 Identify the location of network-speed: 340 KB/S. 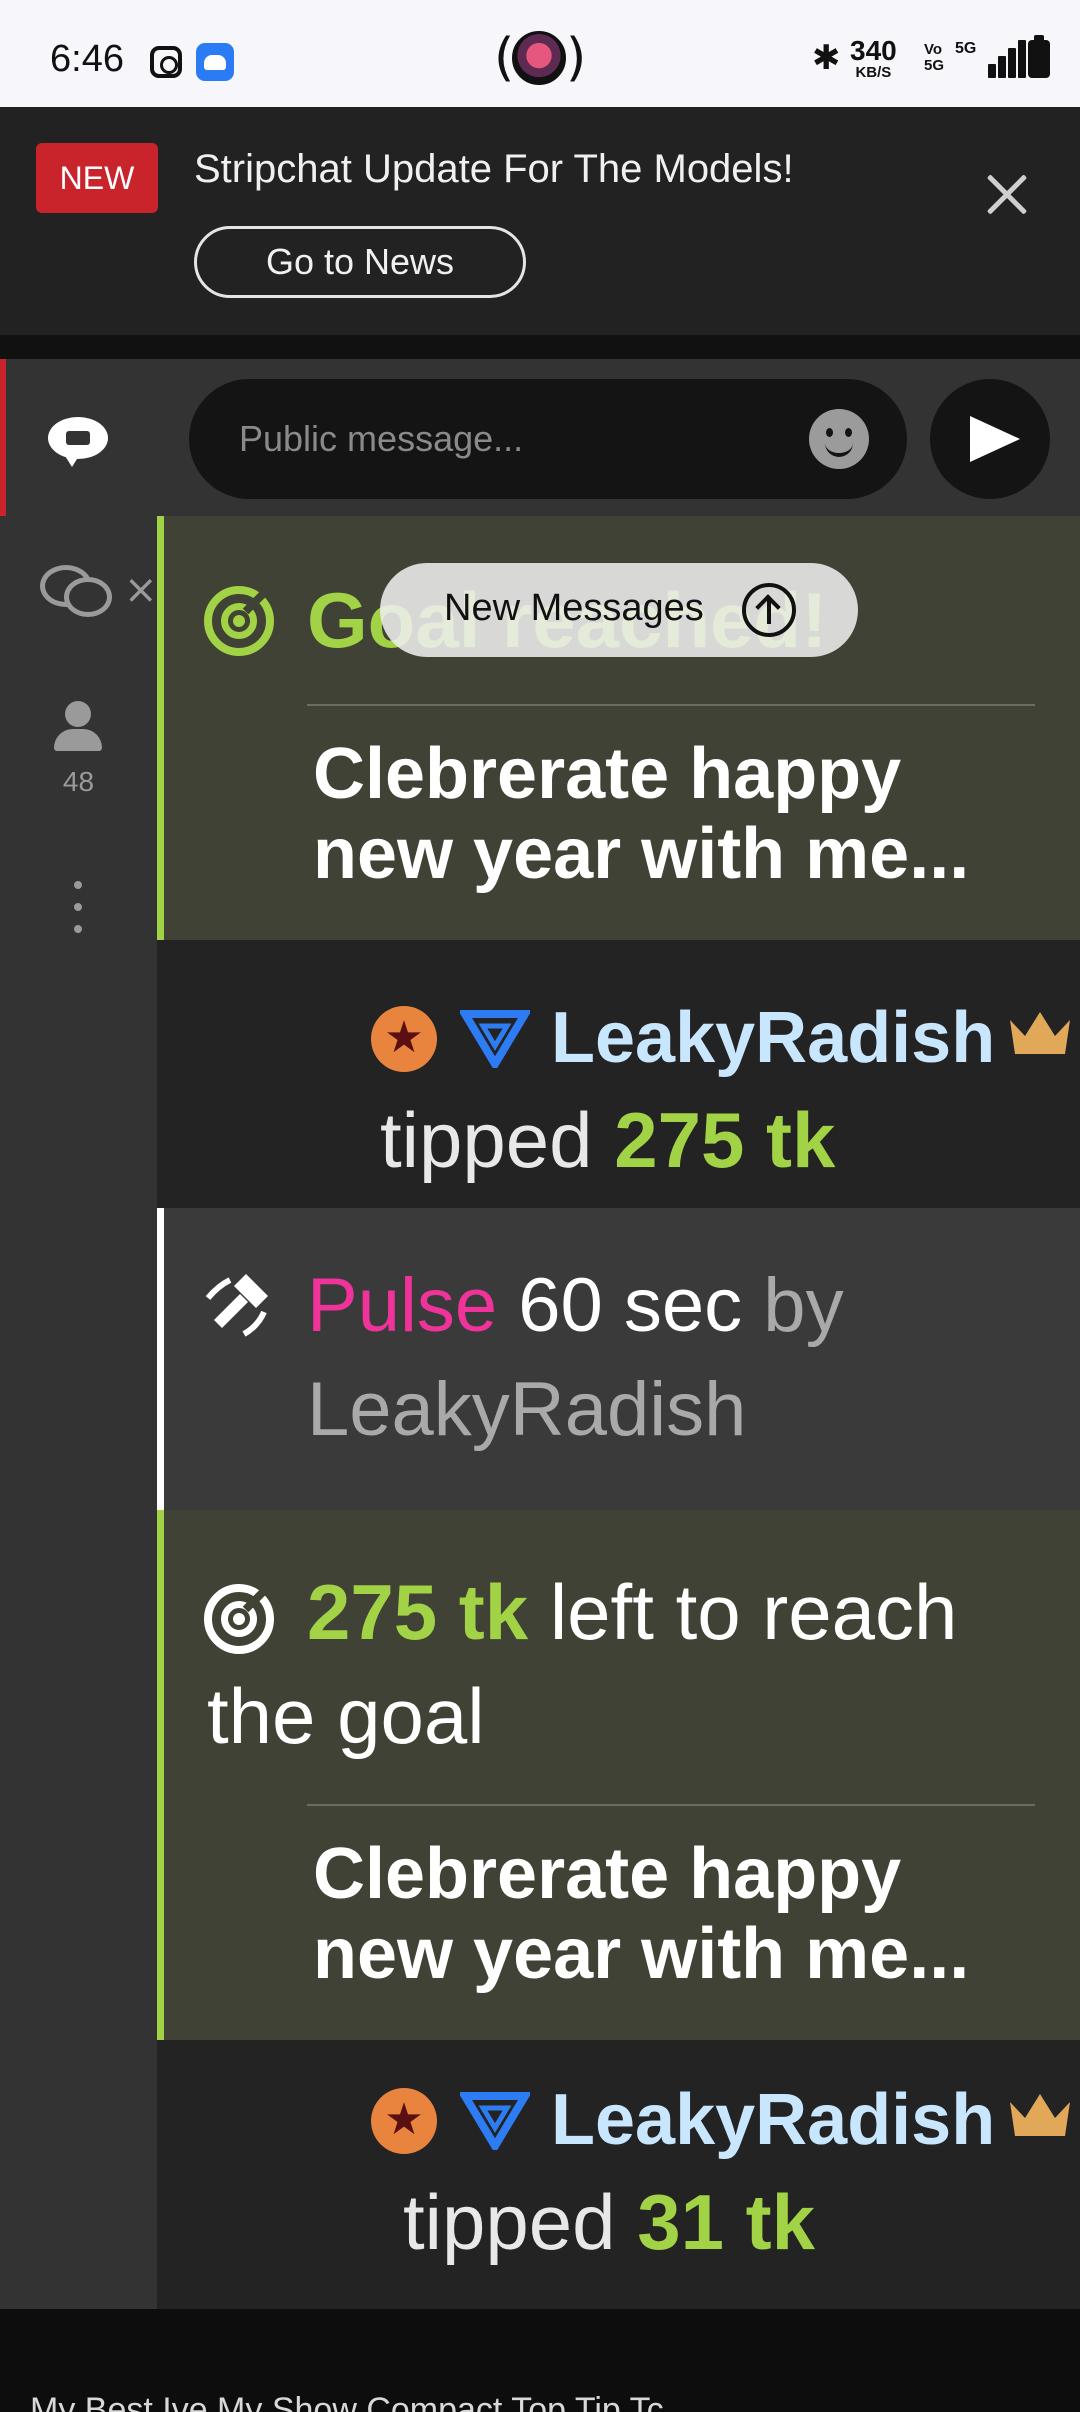
(873, 58).